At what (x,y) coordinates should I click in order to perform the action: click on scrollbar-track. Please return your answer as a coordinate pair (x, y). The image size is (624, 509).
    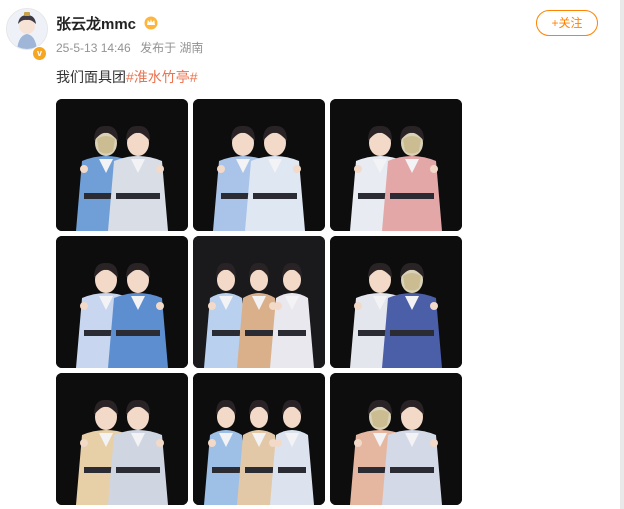
    Looking at the image, I should click on (622, 254).